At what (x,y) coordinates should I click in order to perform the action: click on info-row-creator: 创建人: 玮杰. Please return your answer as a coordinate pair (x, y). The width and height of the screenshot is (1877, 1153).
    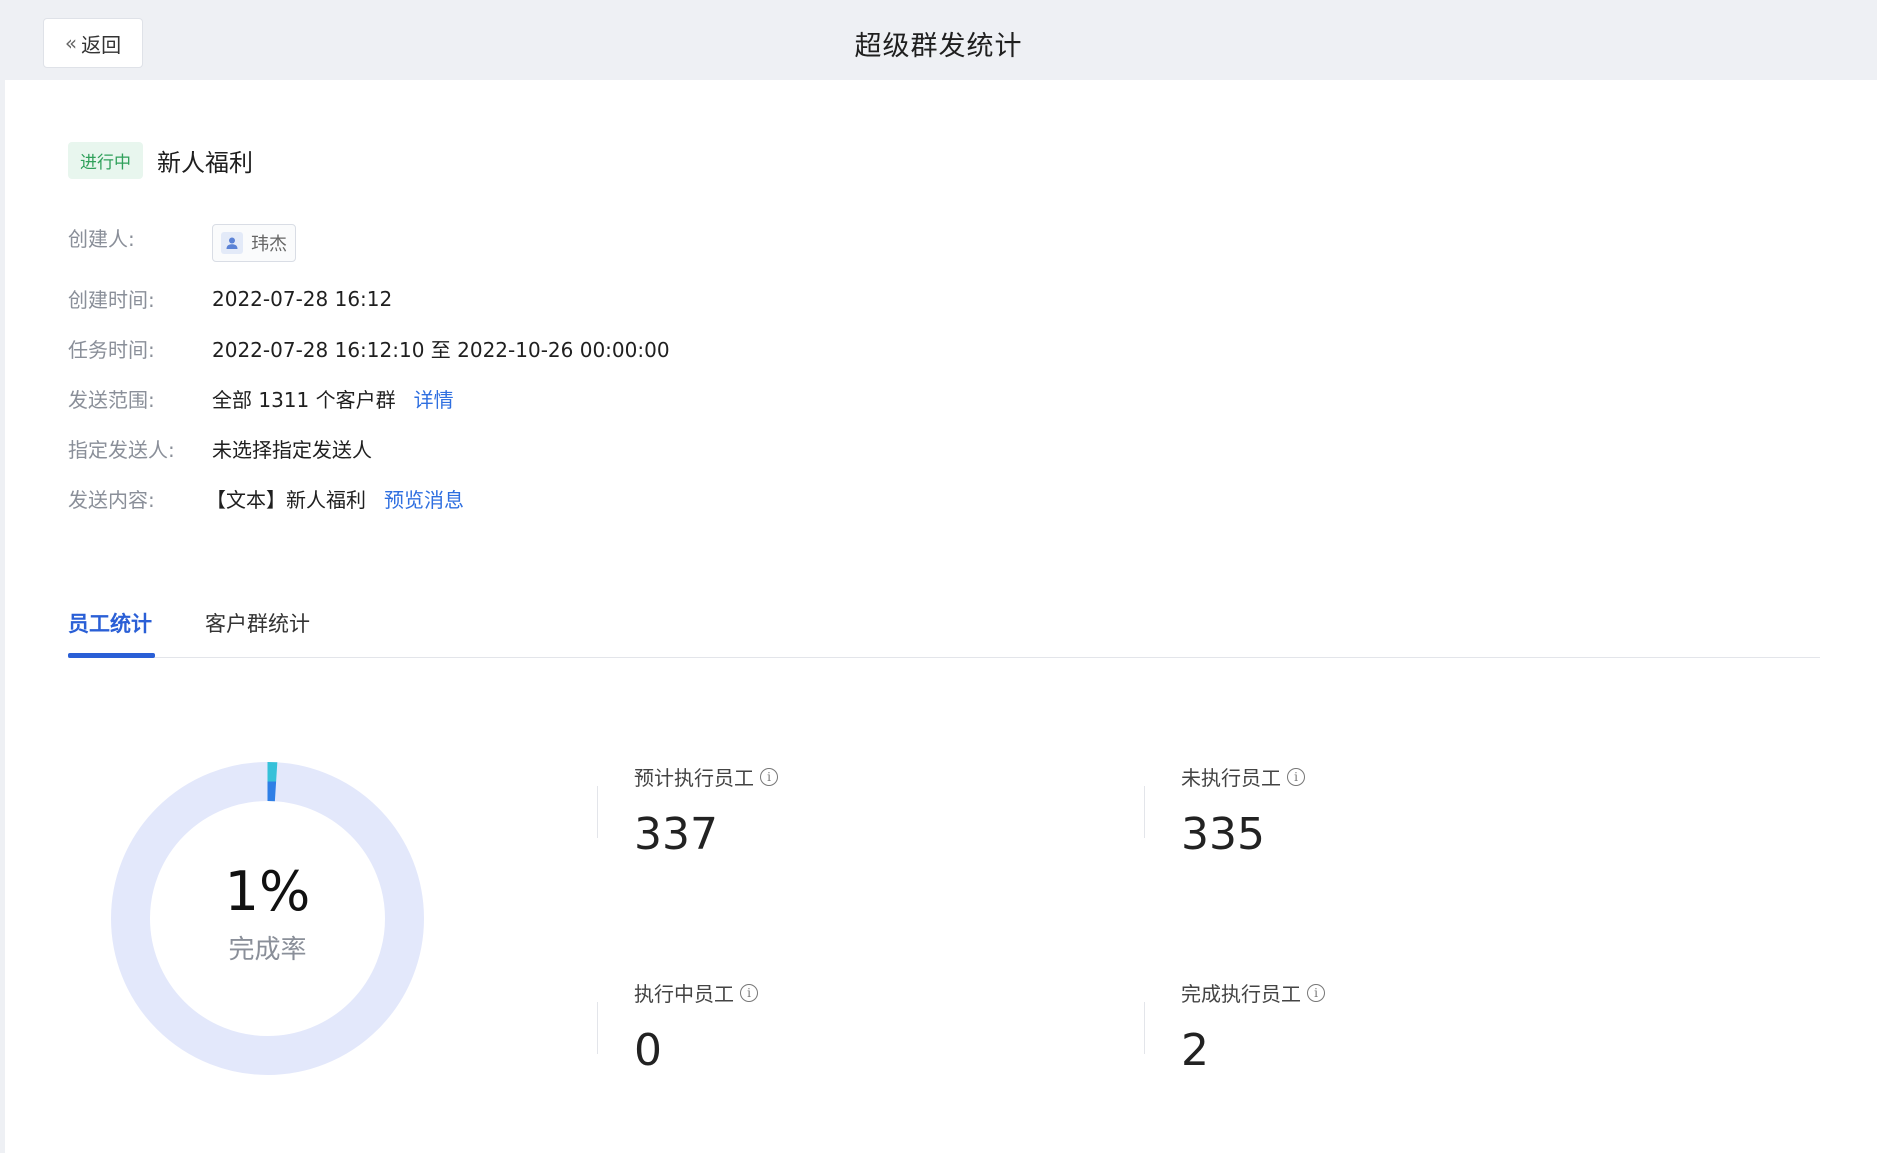
    Looking at the image, I should click on (182, 243).